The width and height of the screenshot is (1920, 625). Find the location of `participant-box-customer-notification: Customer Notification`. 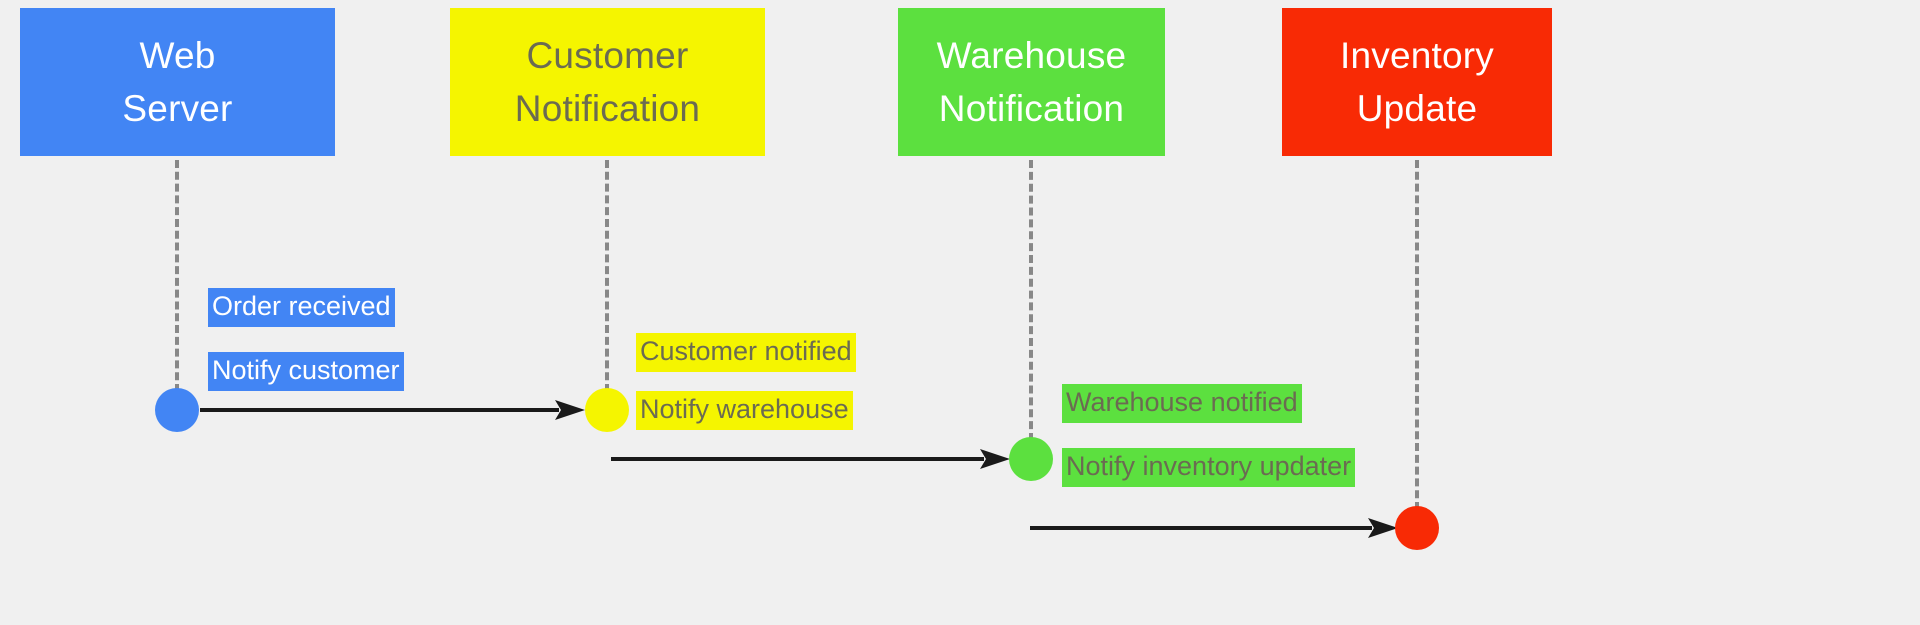

participant-box-customer-notification: Customer Notification is located at coordinates (607, 82).